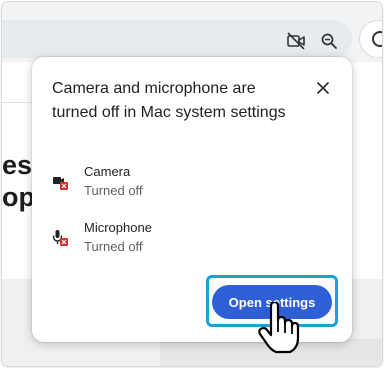 The width and height of the screenshot is (384, 368). I want to click on permission-name: Camera, so click(107, 171).